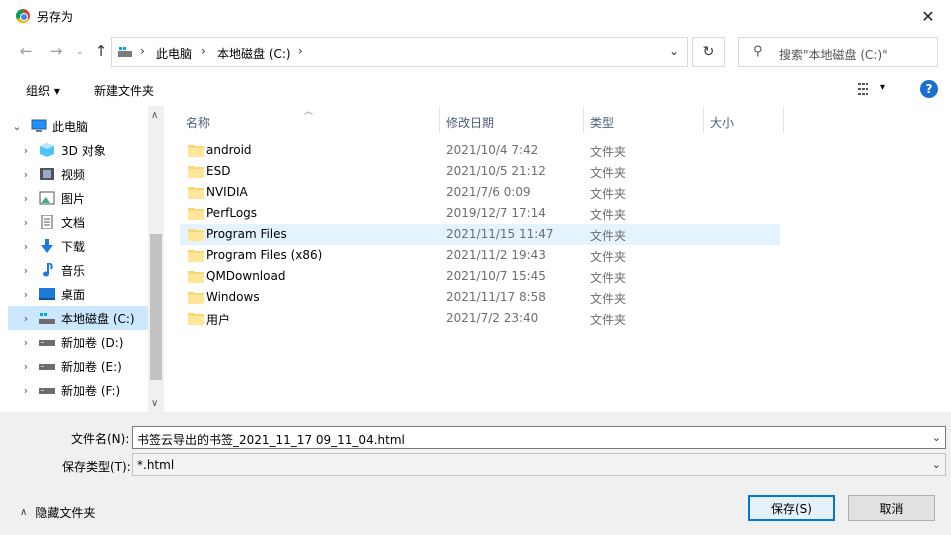  Describe the element at coordinates (80, 51) in the screenshot. I see `recent-locations-chevron-down-icon: ⌄` at that location.